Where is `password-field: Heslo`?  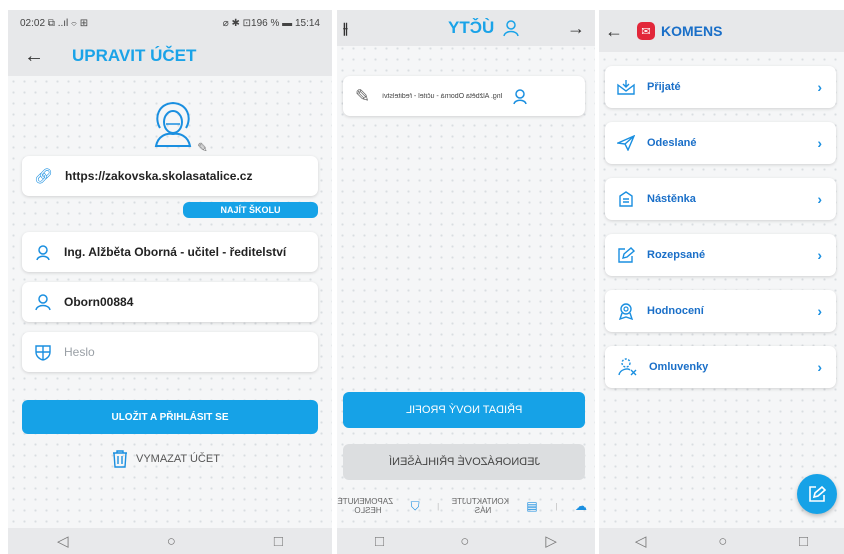 password-field: Heslo is located at coordinates (170, 352).